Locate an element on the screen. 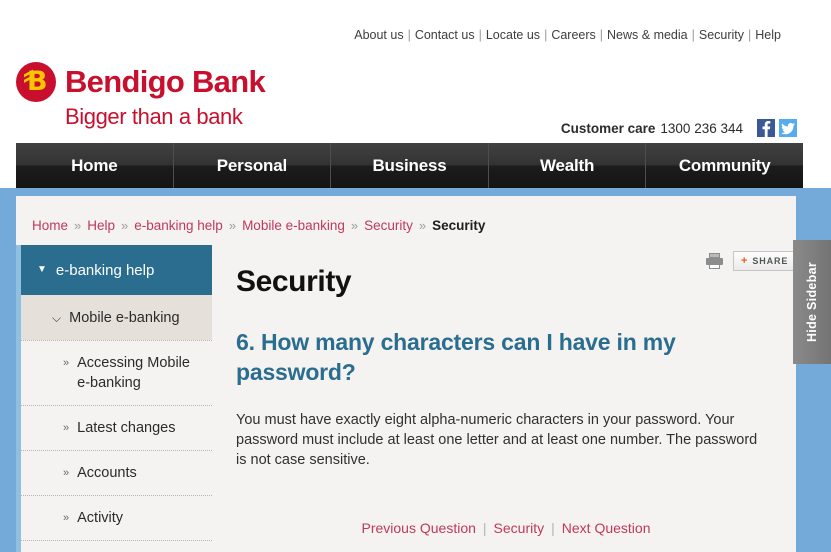 Image resolution: width=831 pixels, height=552 pixels. previous-question-link: Previous Question is located at coordinates (419, 528).